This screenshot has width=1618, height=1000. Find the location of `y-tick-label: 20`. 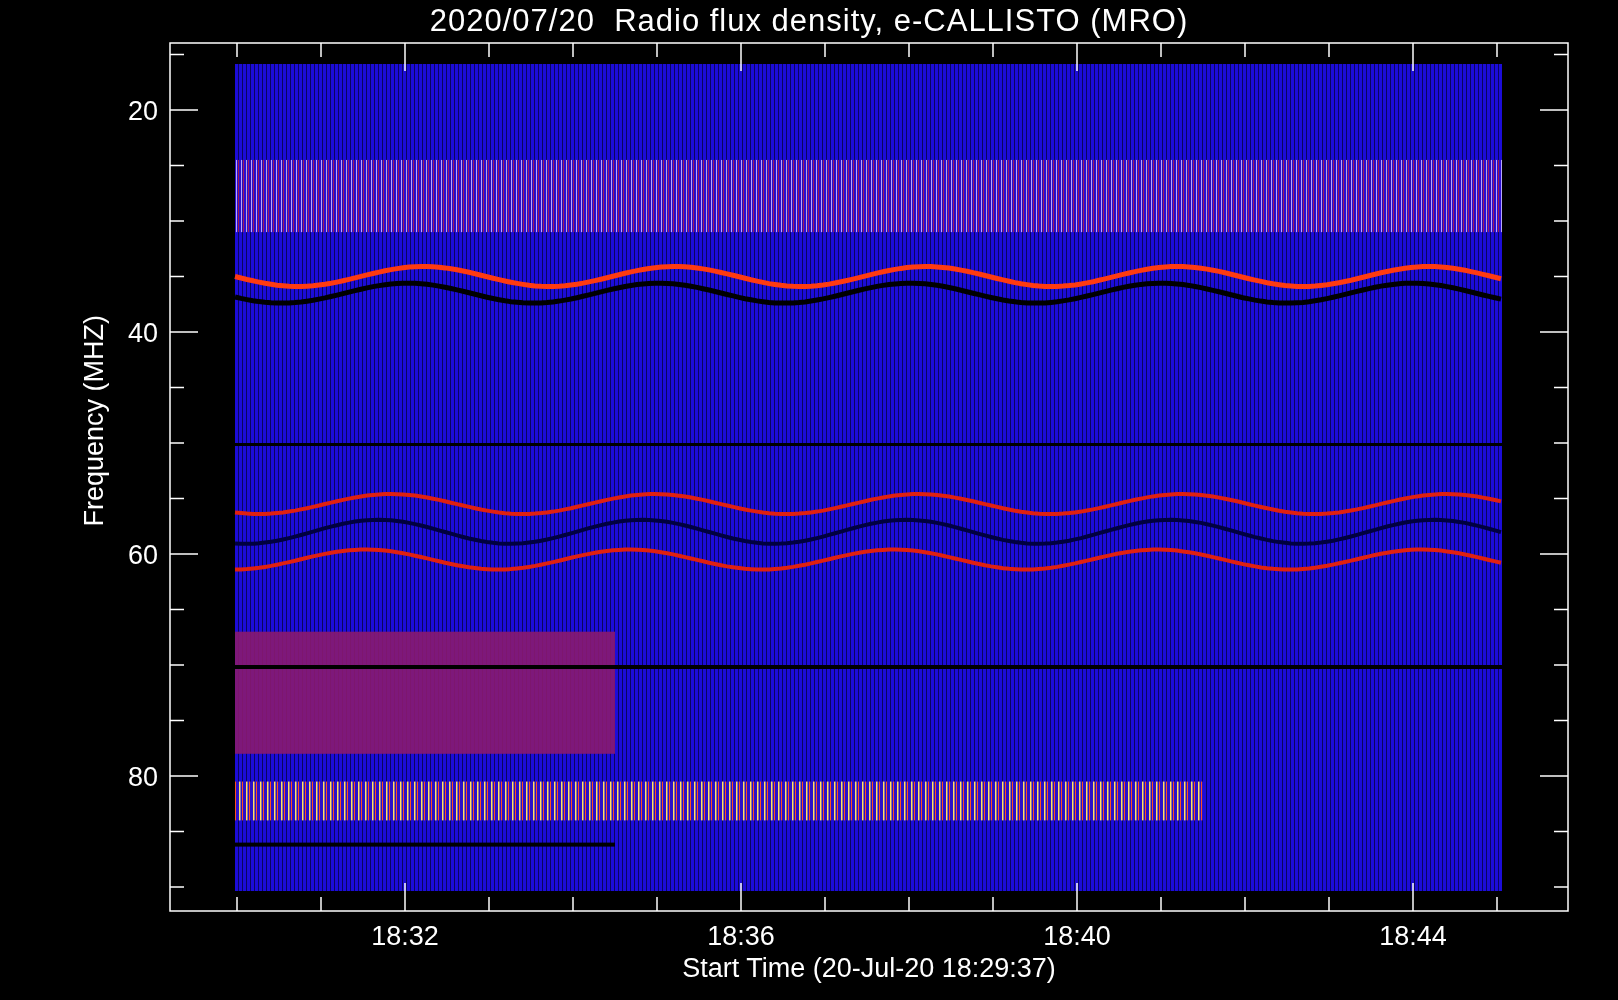

y-tick-label: 20 is located at coordinates (142, 111).